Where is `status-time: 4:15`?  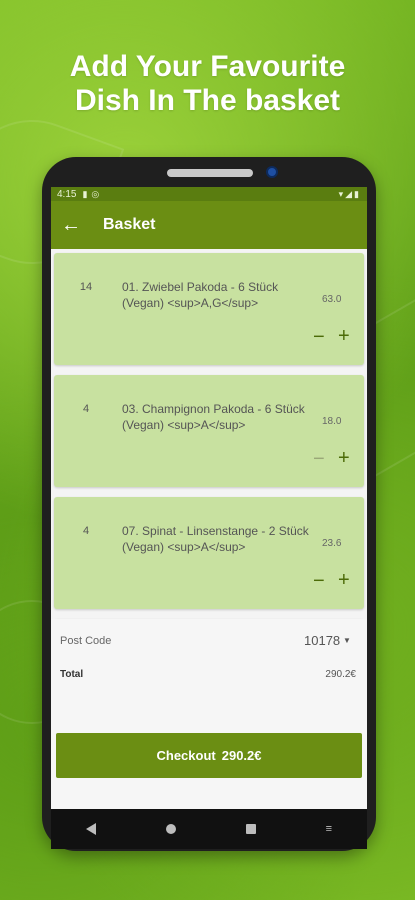
status-time: 4:15 is located at coordinates (67, 194).